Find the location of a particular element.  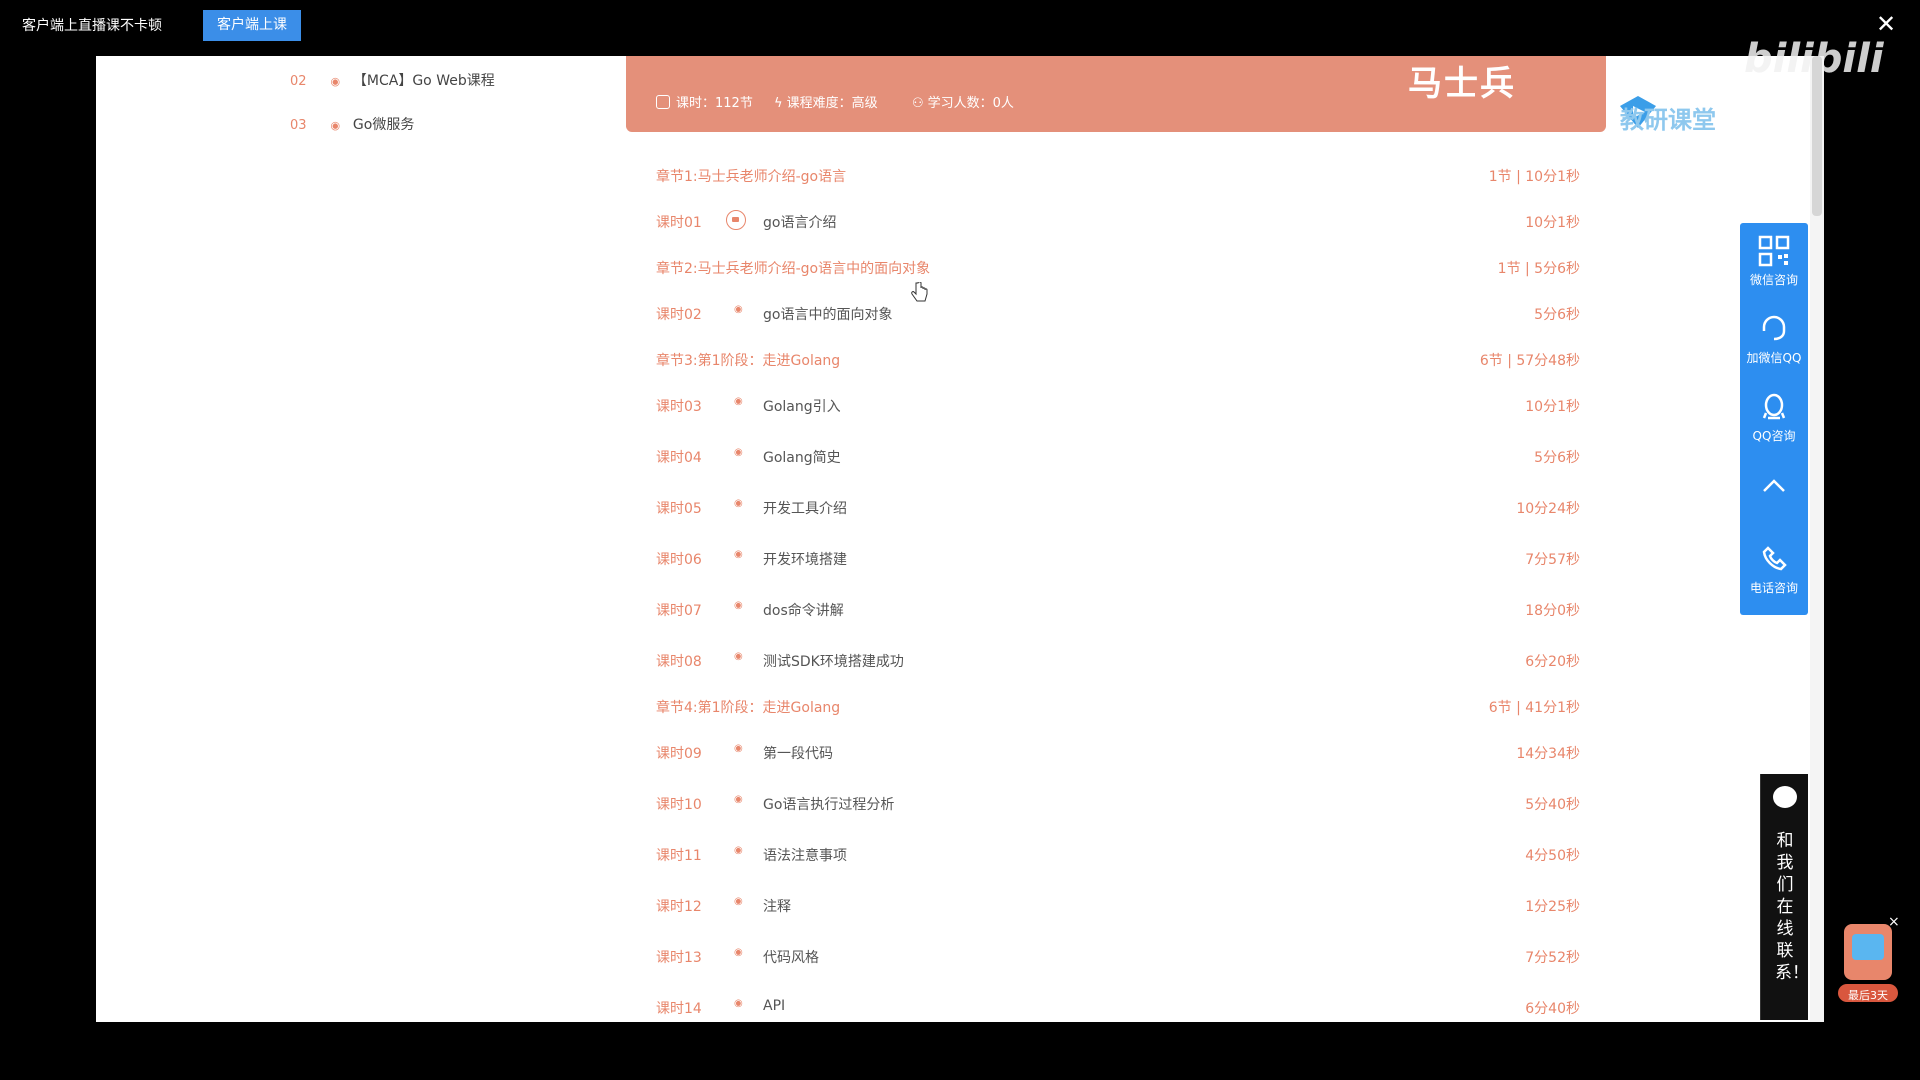

lesson-duration: 7分57秒 is located at coordinates (1552, 560).